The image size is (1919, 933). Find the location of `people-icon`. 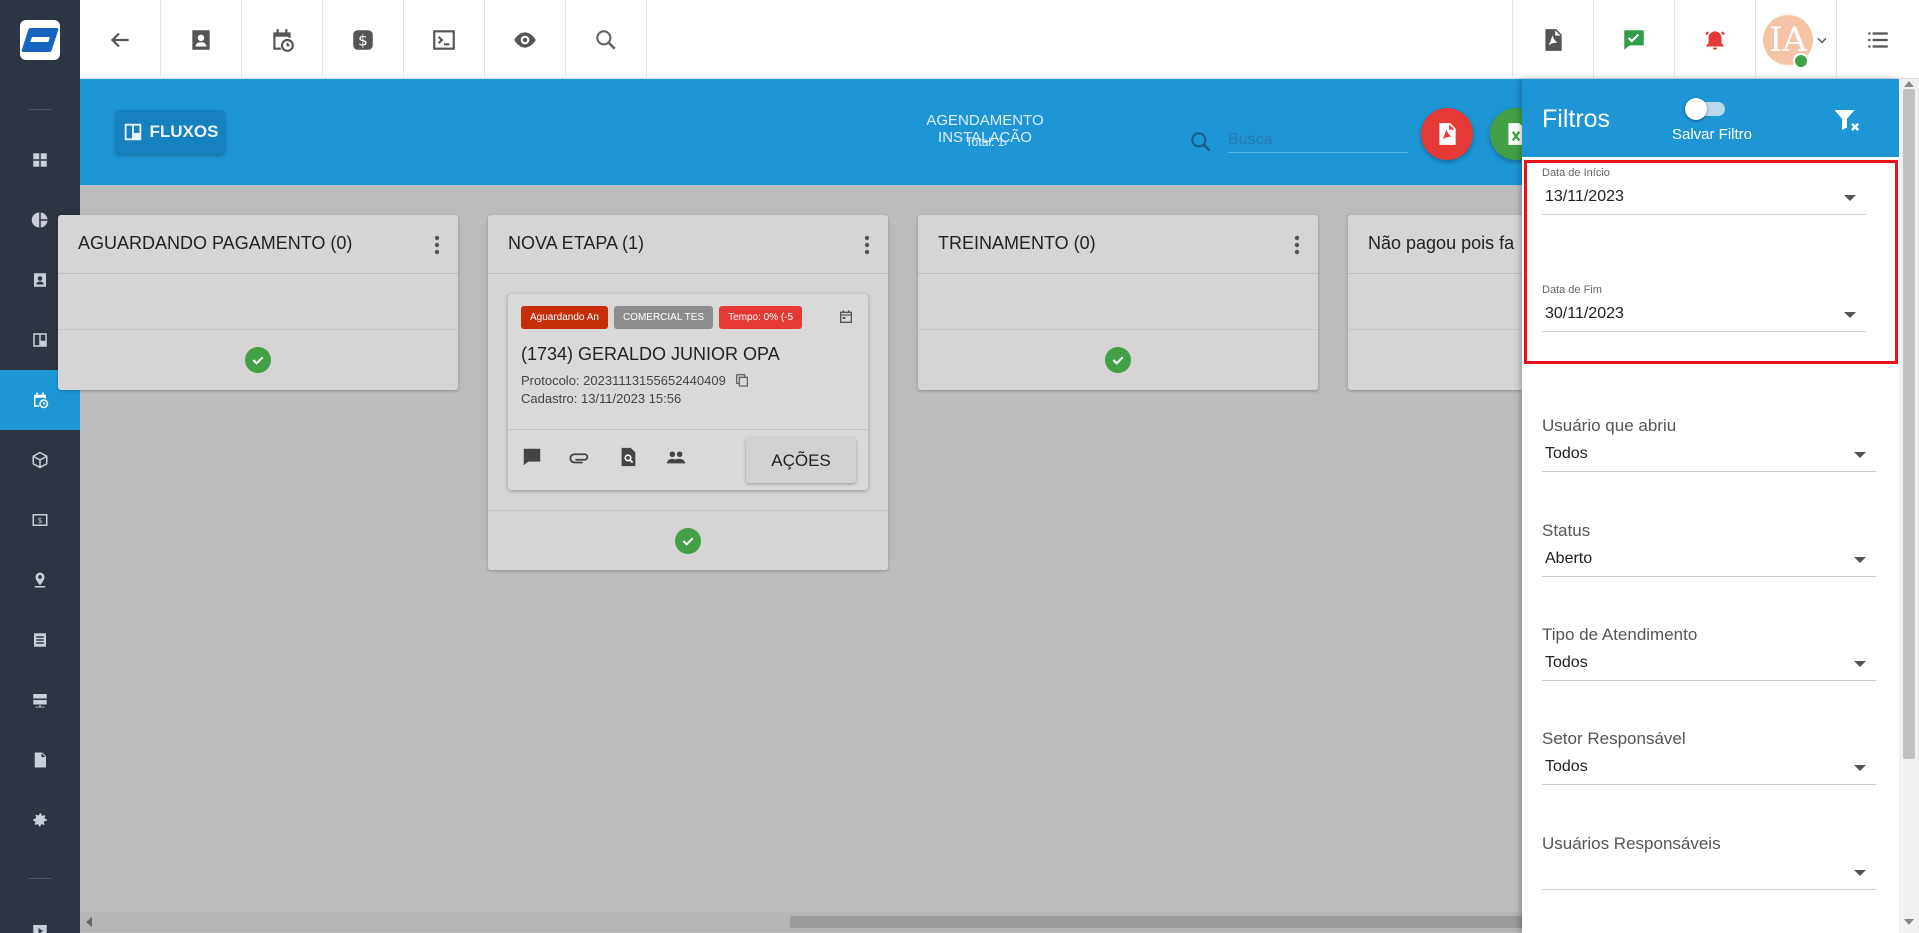

people-icon is located at coordinates (676, 457).